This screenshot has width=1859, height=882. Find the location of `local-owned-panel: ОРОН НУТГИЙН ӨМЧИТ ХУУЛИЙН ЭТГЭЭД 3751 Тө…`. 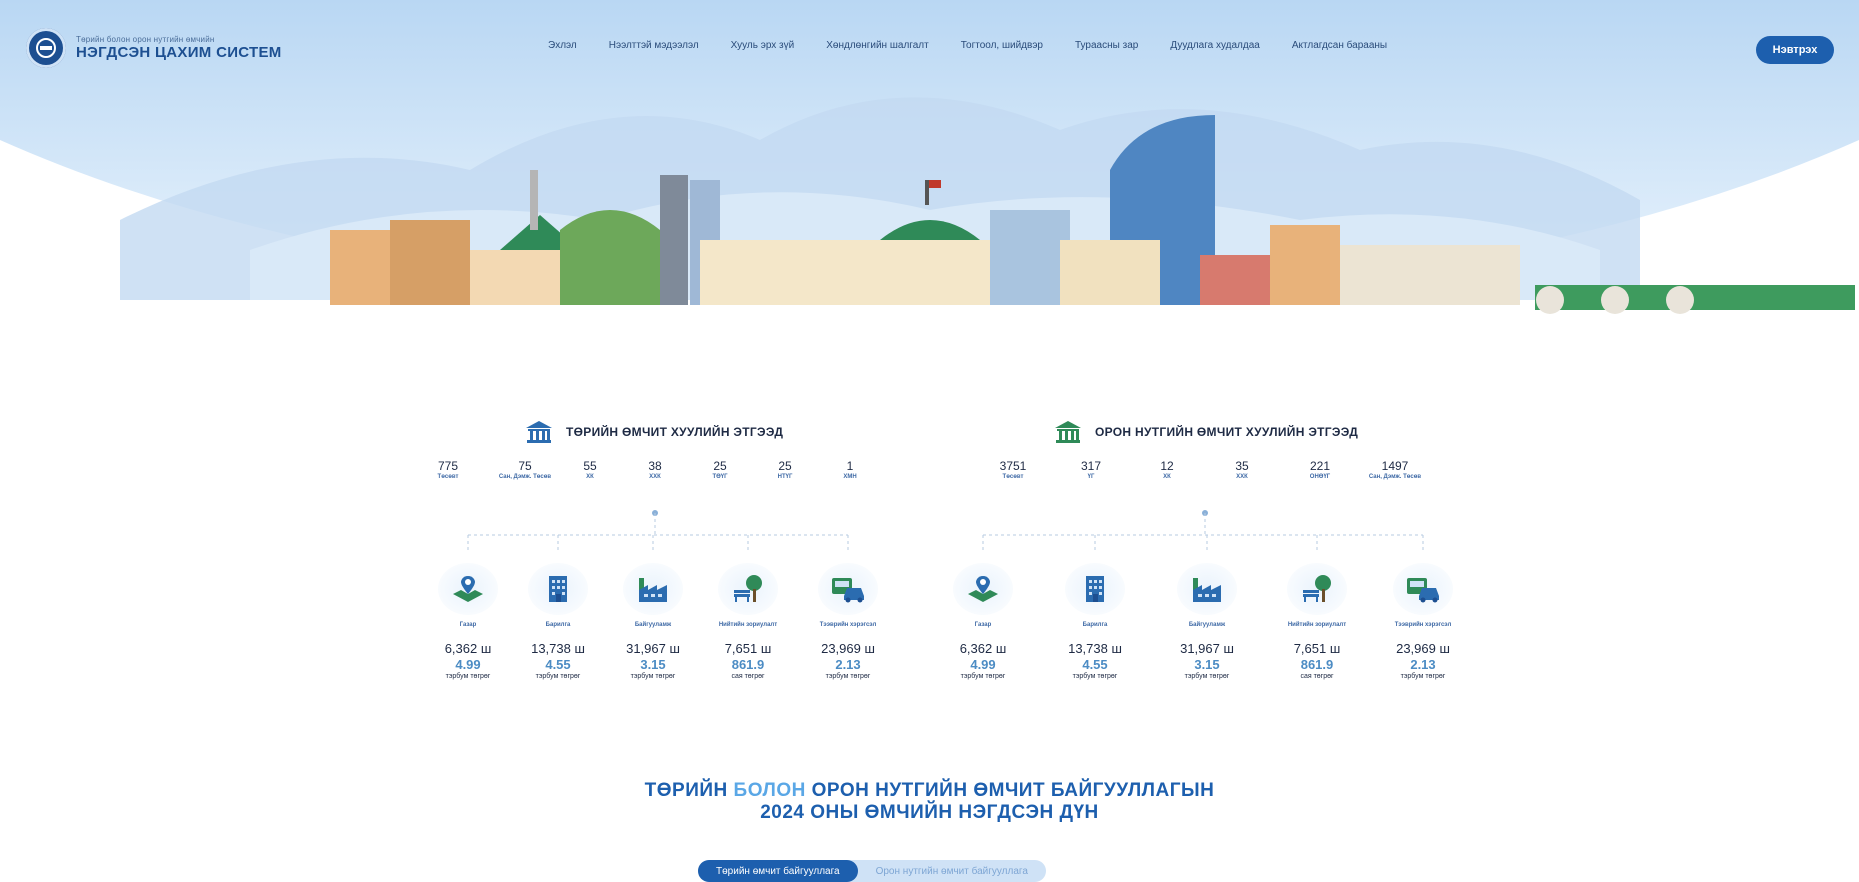

local-owned-panel: ОРОН НУТГИЙН ӨМЧИТ ХУУЛИЙН ЭТГЭЭД 3751 Тө… is located at coordinates (1270, 547).